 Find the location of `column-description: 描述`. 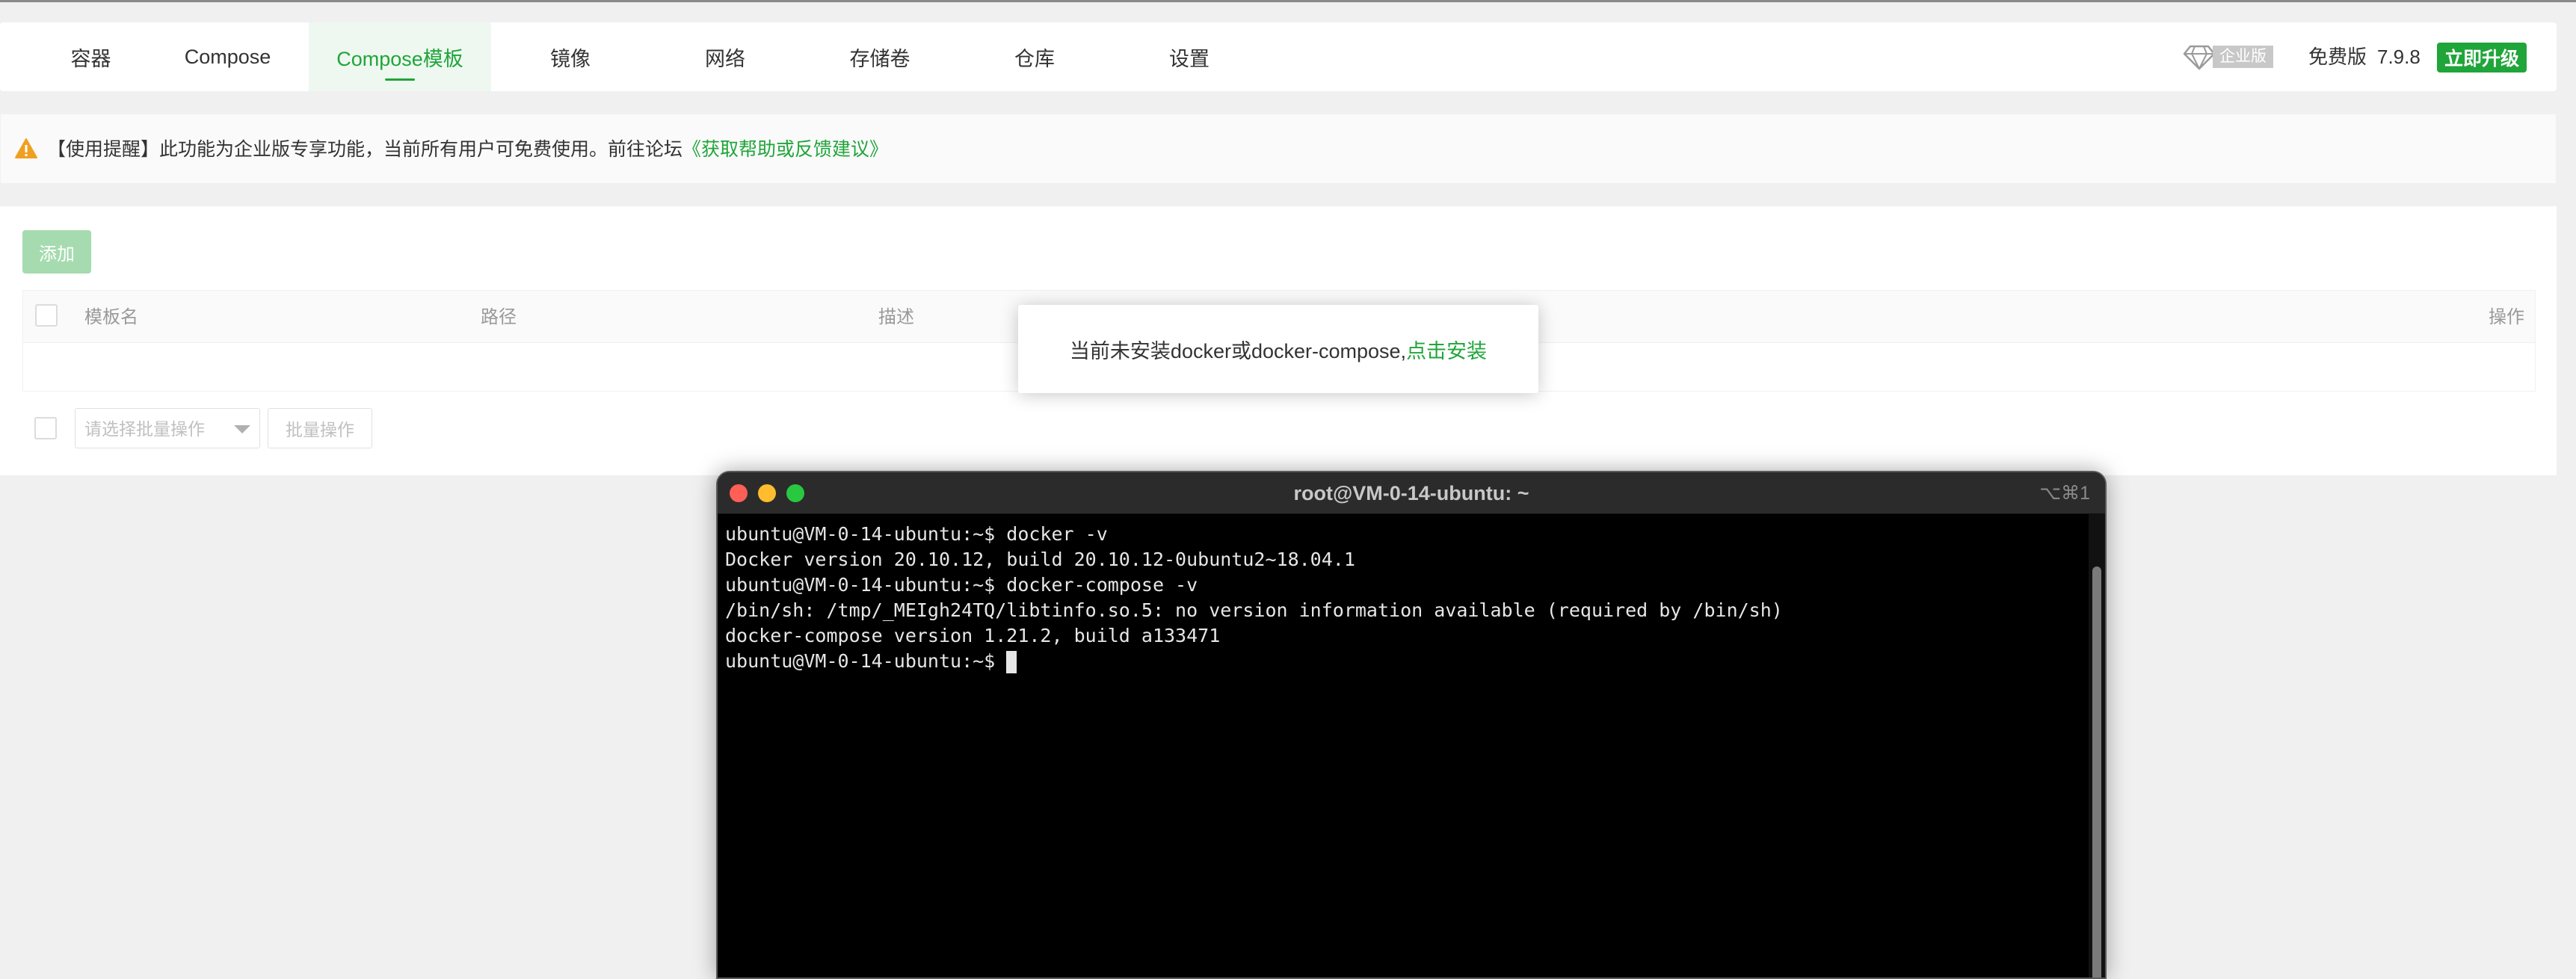

column-description: 描述 is located at coordinates (896, 317).